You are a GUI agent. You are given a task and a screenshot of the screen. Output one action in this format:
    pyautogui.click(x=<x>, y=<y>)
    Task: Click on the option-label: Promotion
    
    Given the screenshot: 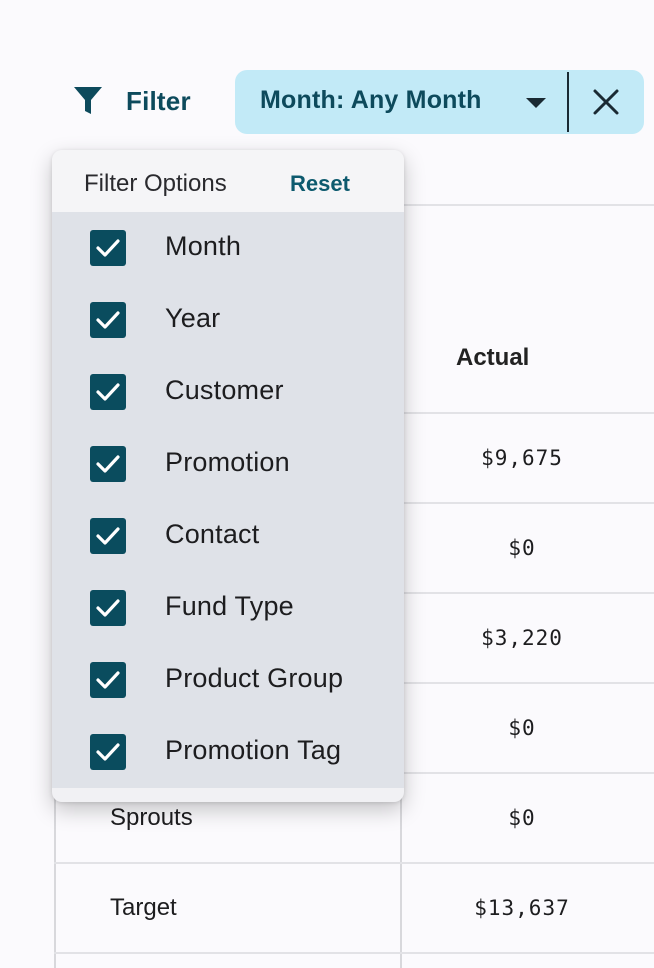 What is the action you would take?
    pyautogui.click(x=227, y=462)
    